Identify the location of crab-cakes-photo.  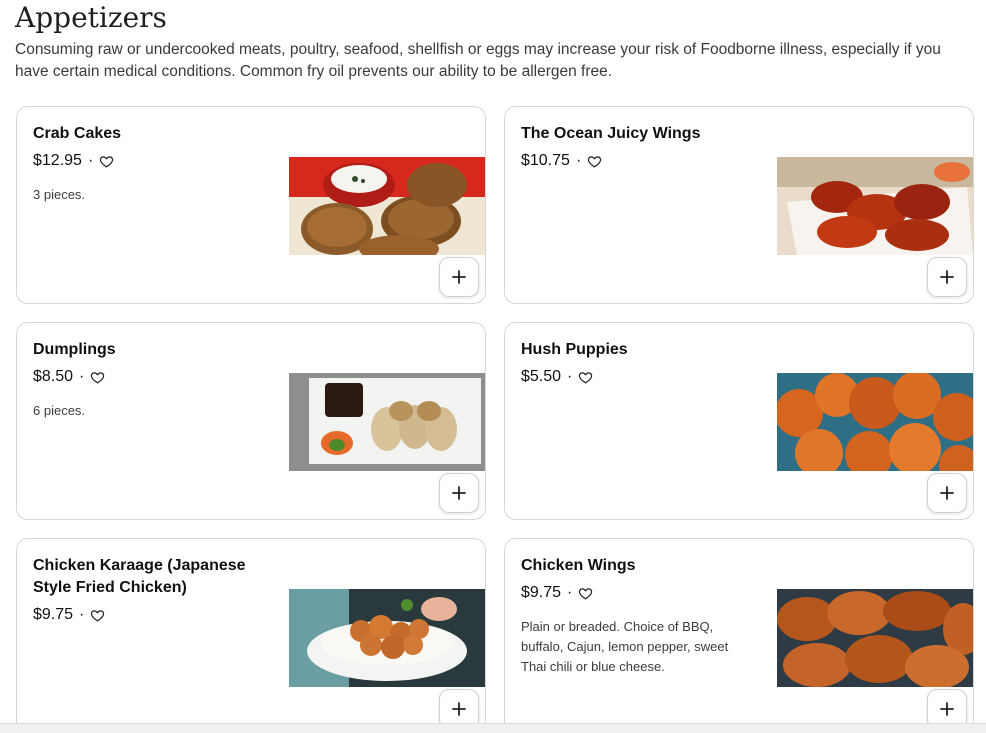
(387, 206).